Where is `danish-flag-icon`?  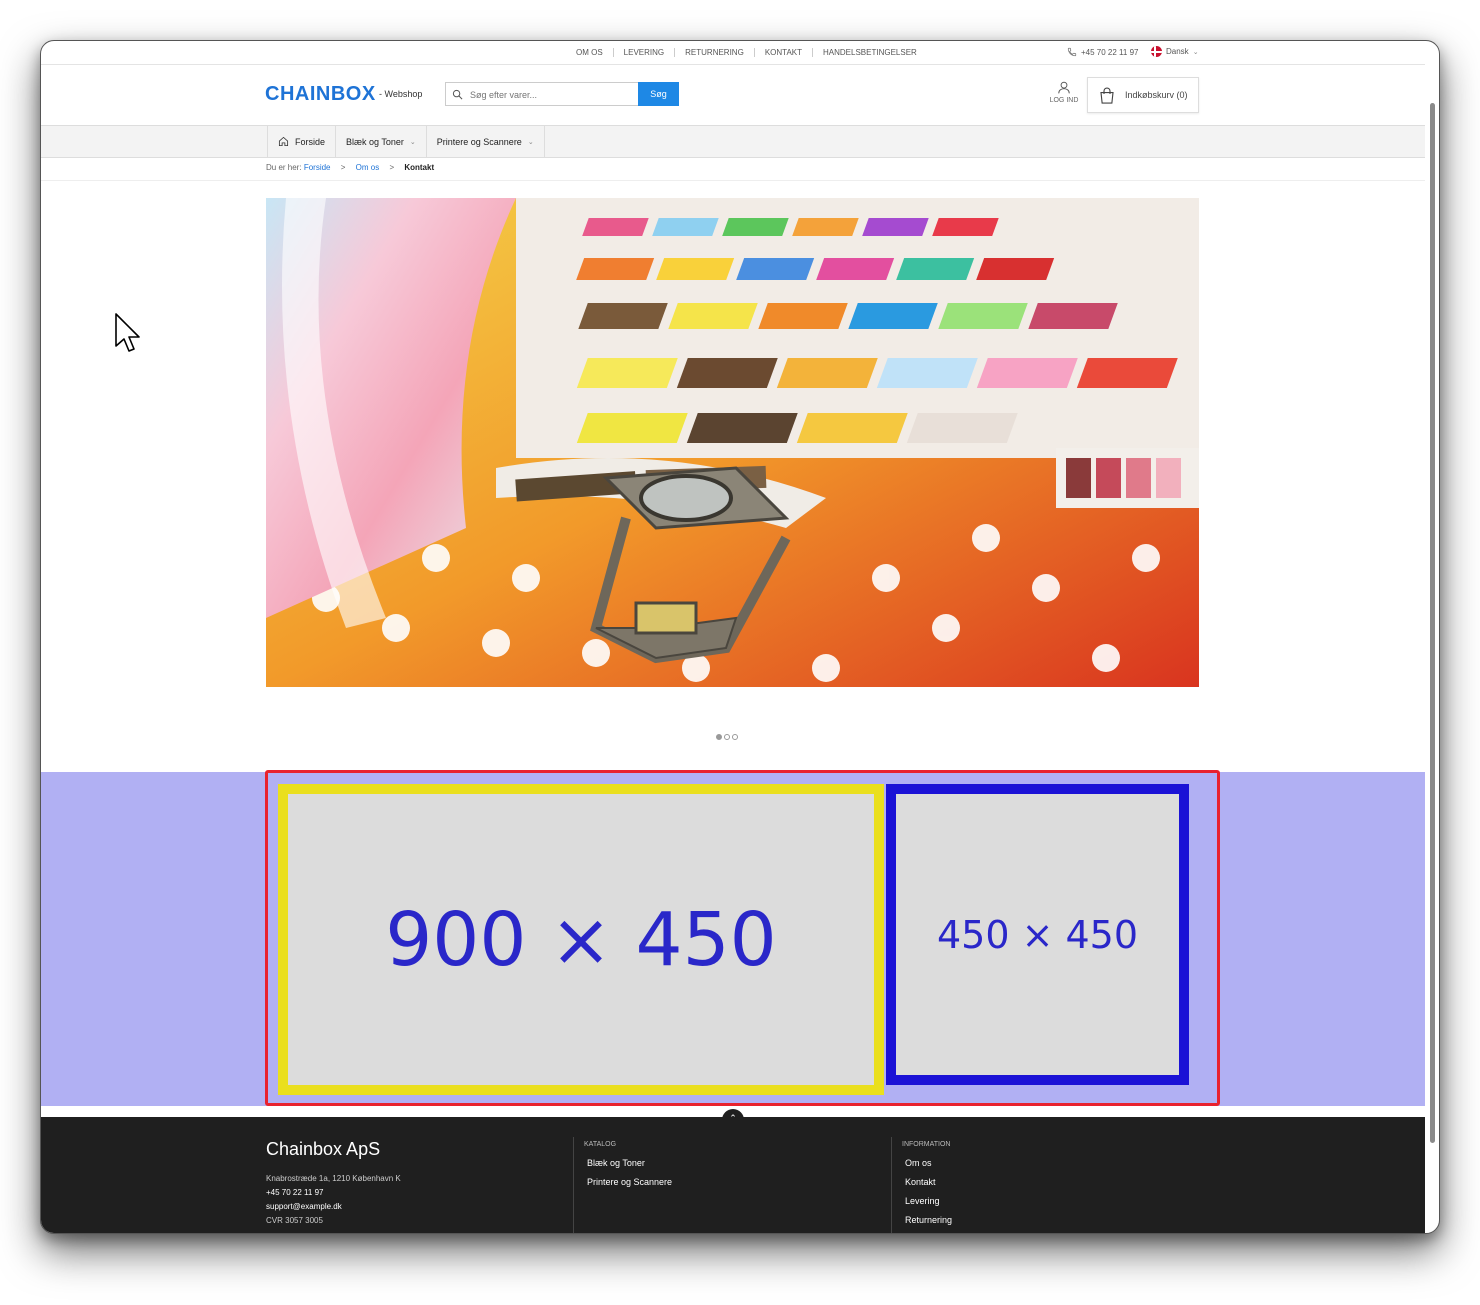
danish-flag-icon is located at coordinates (1156, 51).